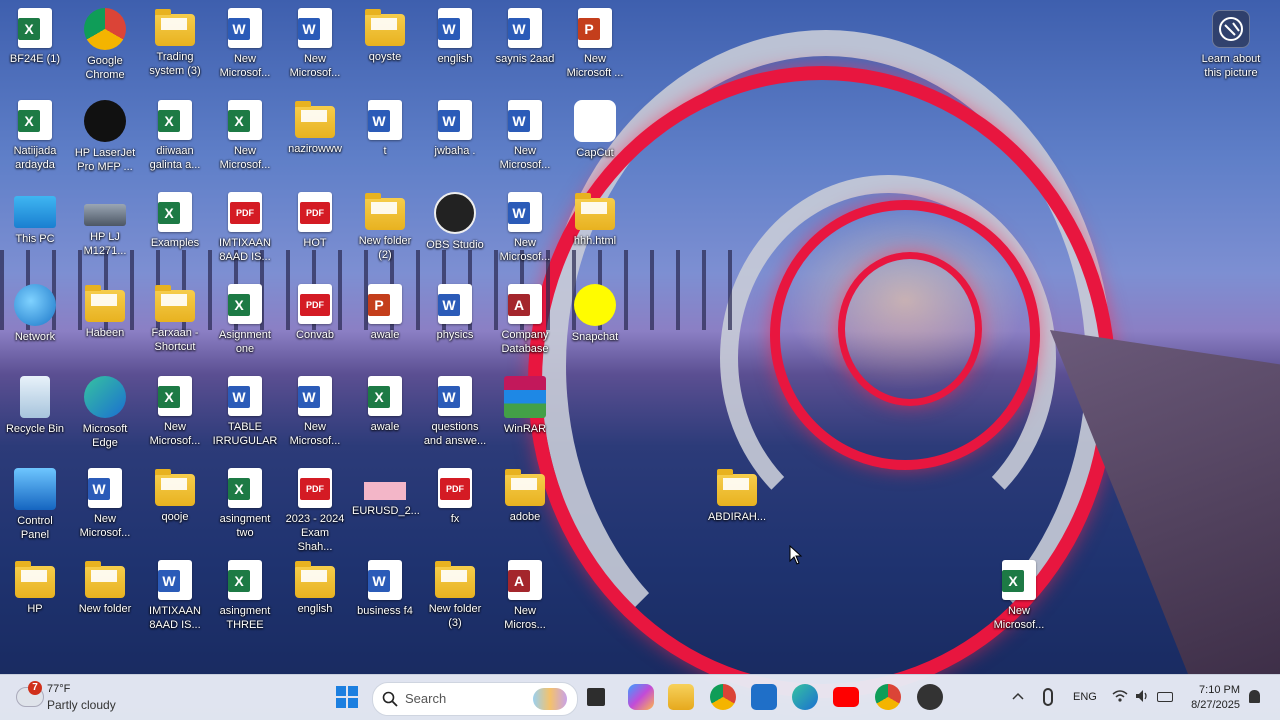 This screenshot has height=720, width=1280. I want to click on desktop-icon-folder: adobe, so click(525, 496).